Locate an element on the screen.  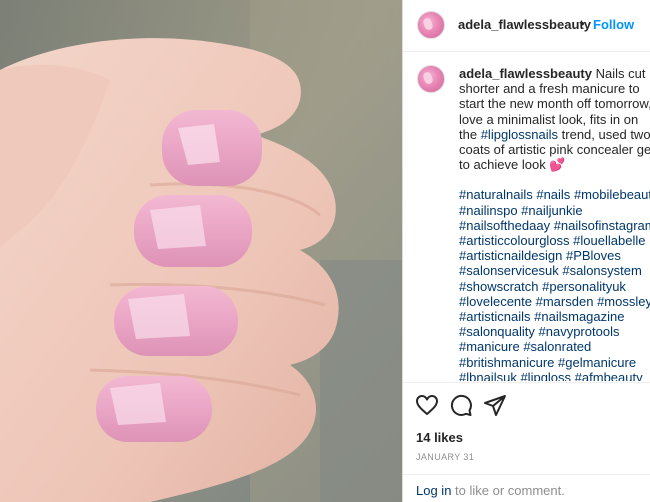
likes-count: 14 likes is located at coordinates (439, 437).